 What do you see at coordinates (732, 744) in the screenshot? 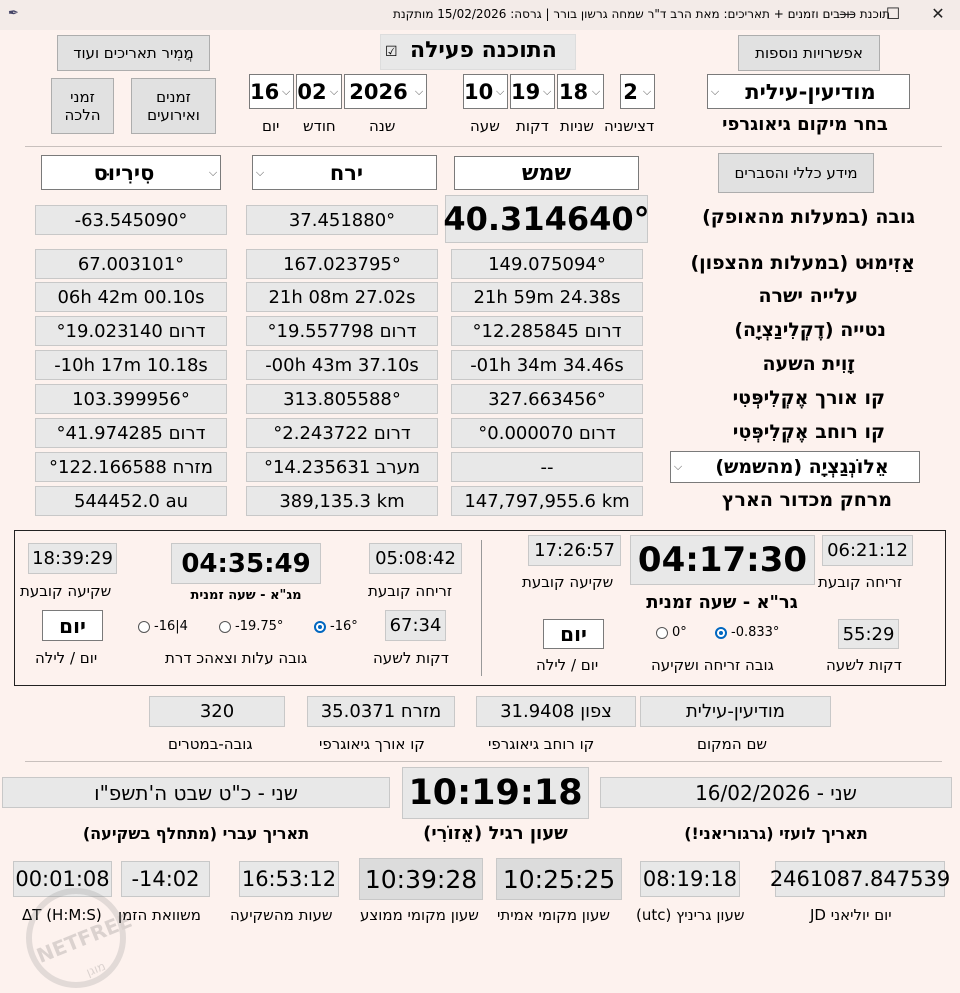
I see `place-name-label: שם המקום` at bounding box center [732, 744].